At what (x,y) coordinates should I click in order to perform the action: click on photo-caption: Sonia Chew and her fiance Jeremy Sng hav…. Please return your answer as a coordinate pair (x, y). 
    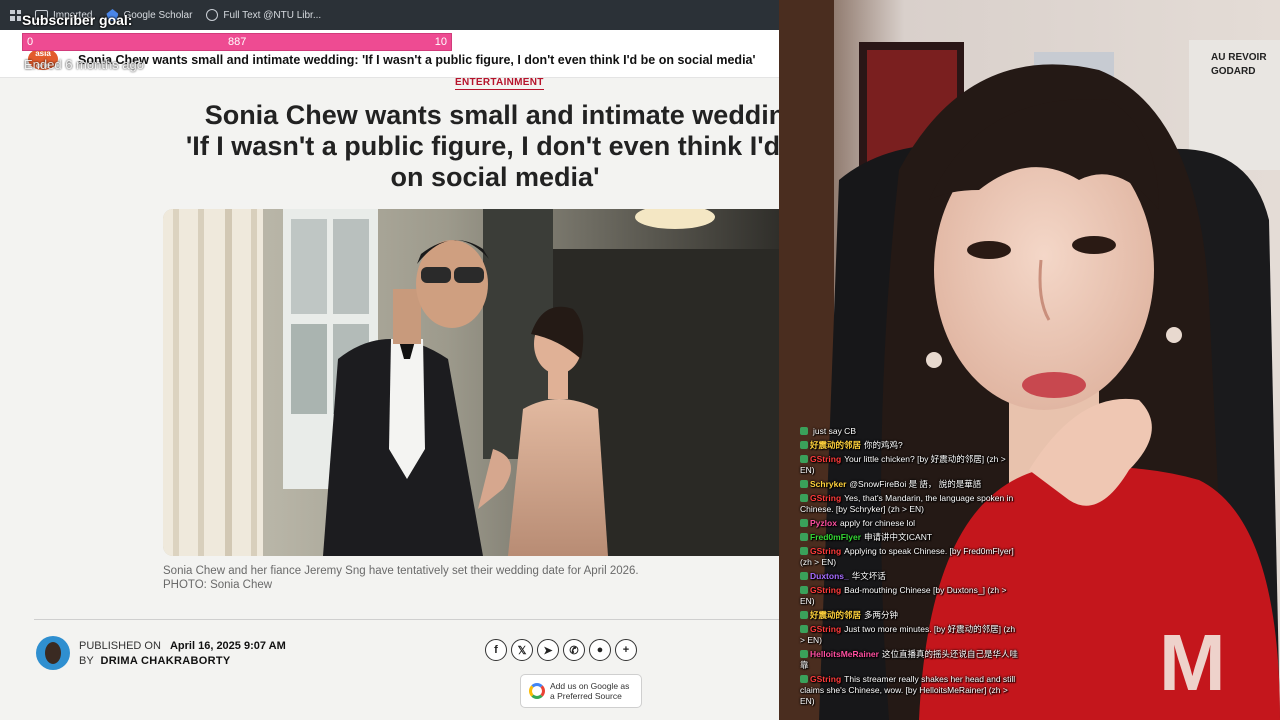
    Looking at the image, I should click on (401, 578).